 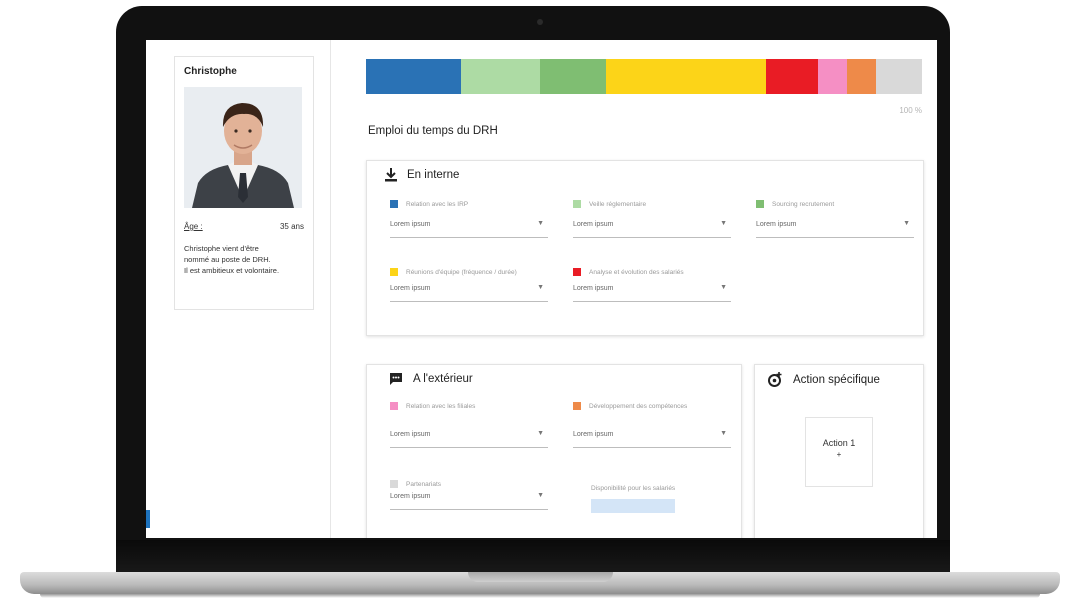 I want to click on profile-photo, so click(x=243, y=147).